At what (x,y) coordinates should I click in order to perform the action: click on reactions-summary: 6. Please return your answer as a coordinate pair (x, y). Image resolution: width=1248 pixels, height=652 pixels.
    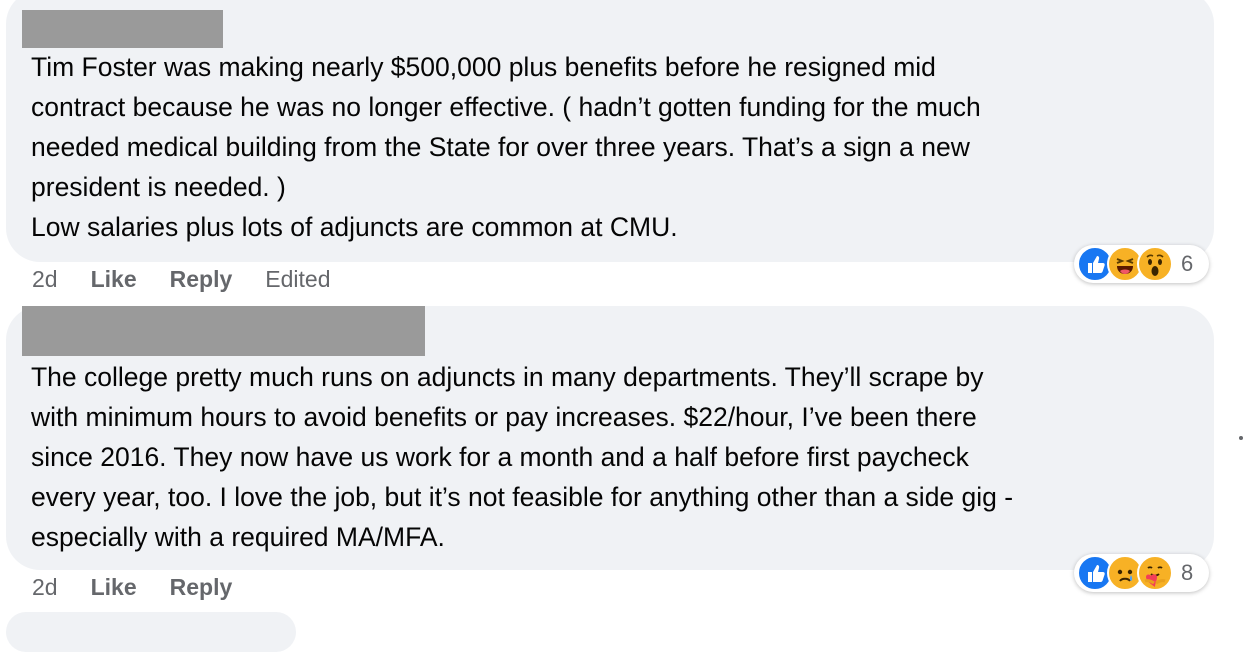
    Looking at the image, I should click on (1141, 264).